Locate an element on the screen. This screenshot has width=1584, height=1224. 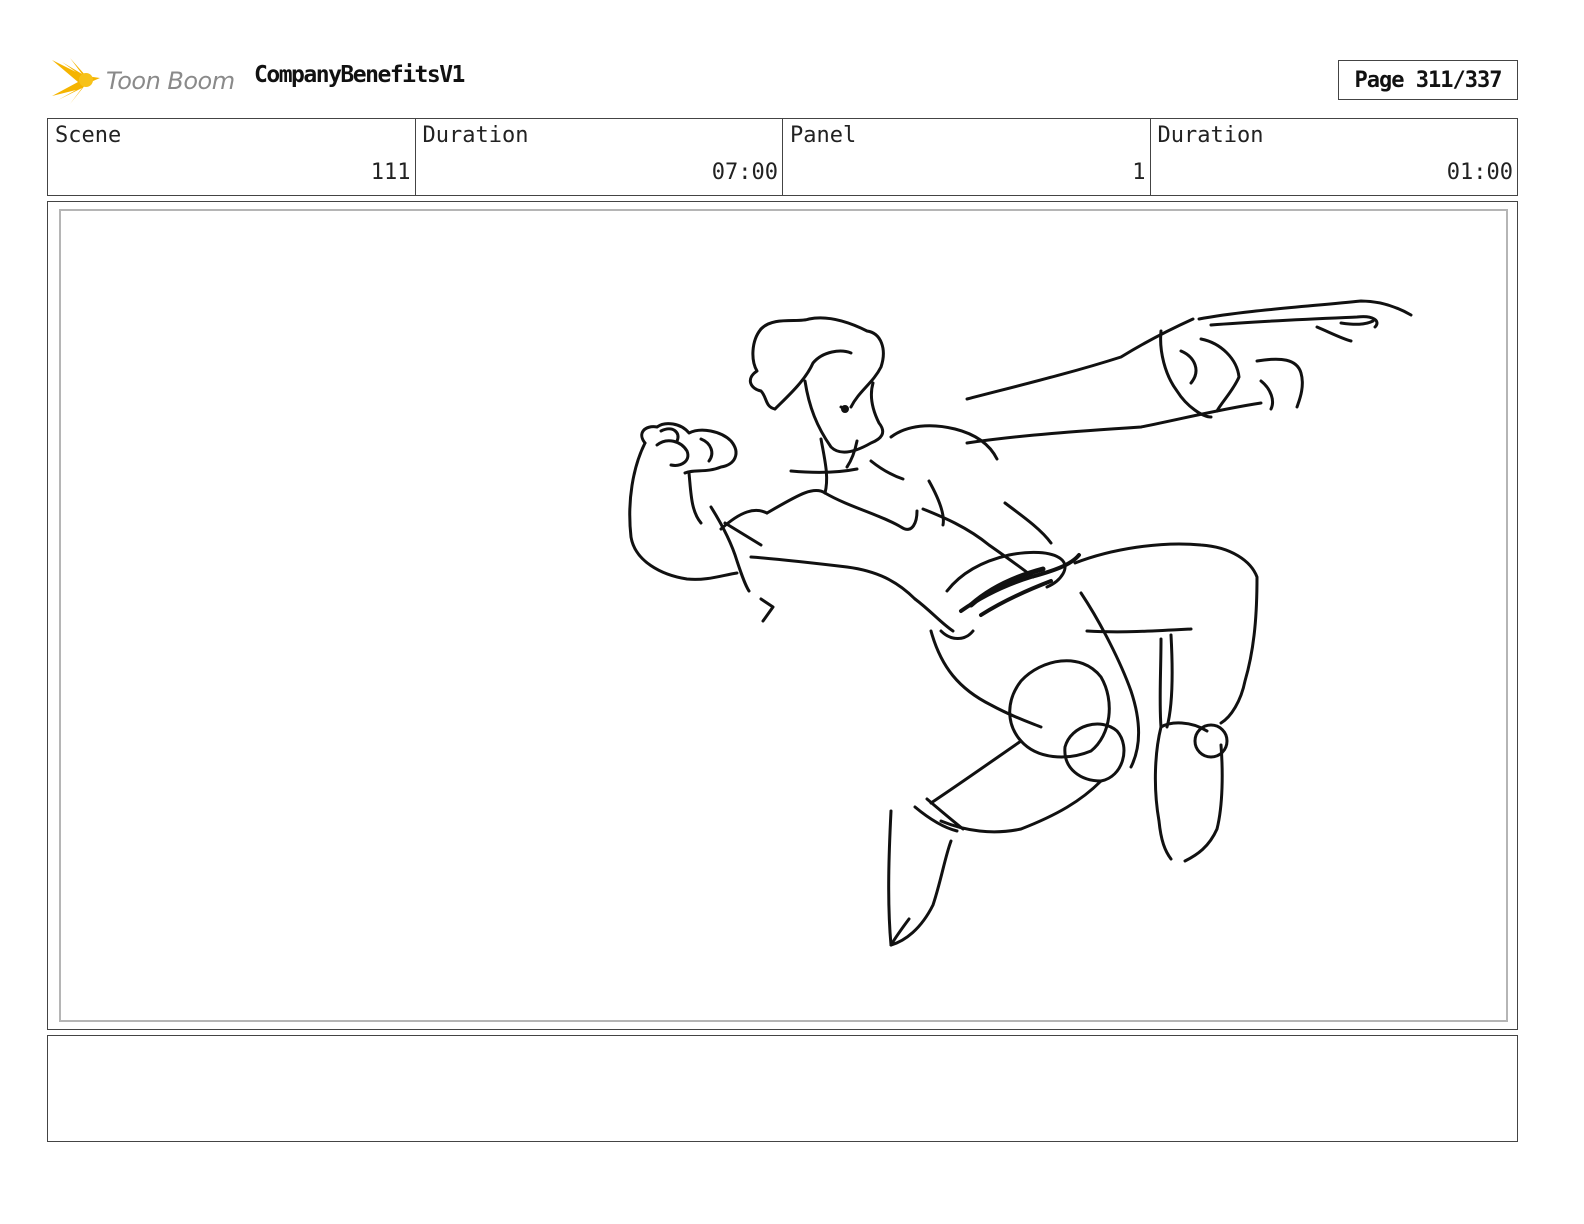
panel-label: Panel is located at coordinates (823, 135).